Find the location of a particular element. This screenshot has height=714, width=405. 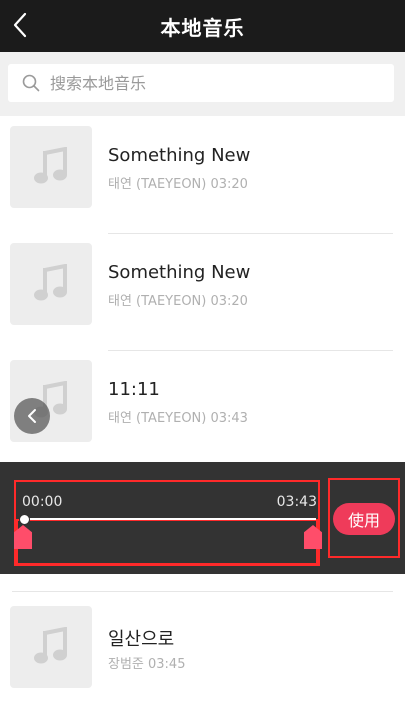

song-artist-duration: 태연 (TAEYEON) 03:43 is located at coordinates (178, 418).